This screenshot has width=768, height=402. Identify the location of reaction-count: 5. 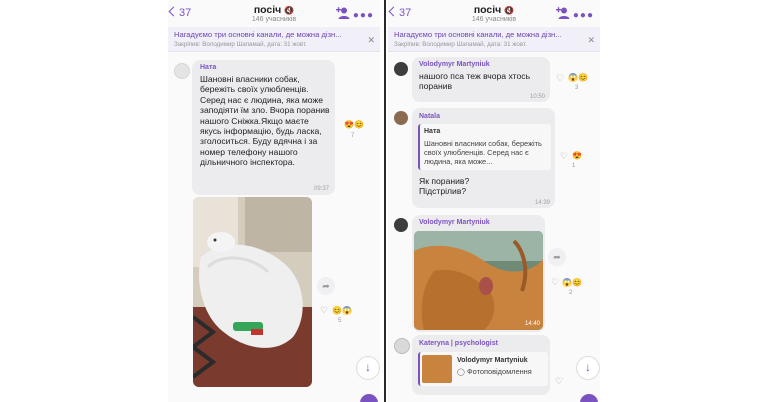
(340, 321).